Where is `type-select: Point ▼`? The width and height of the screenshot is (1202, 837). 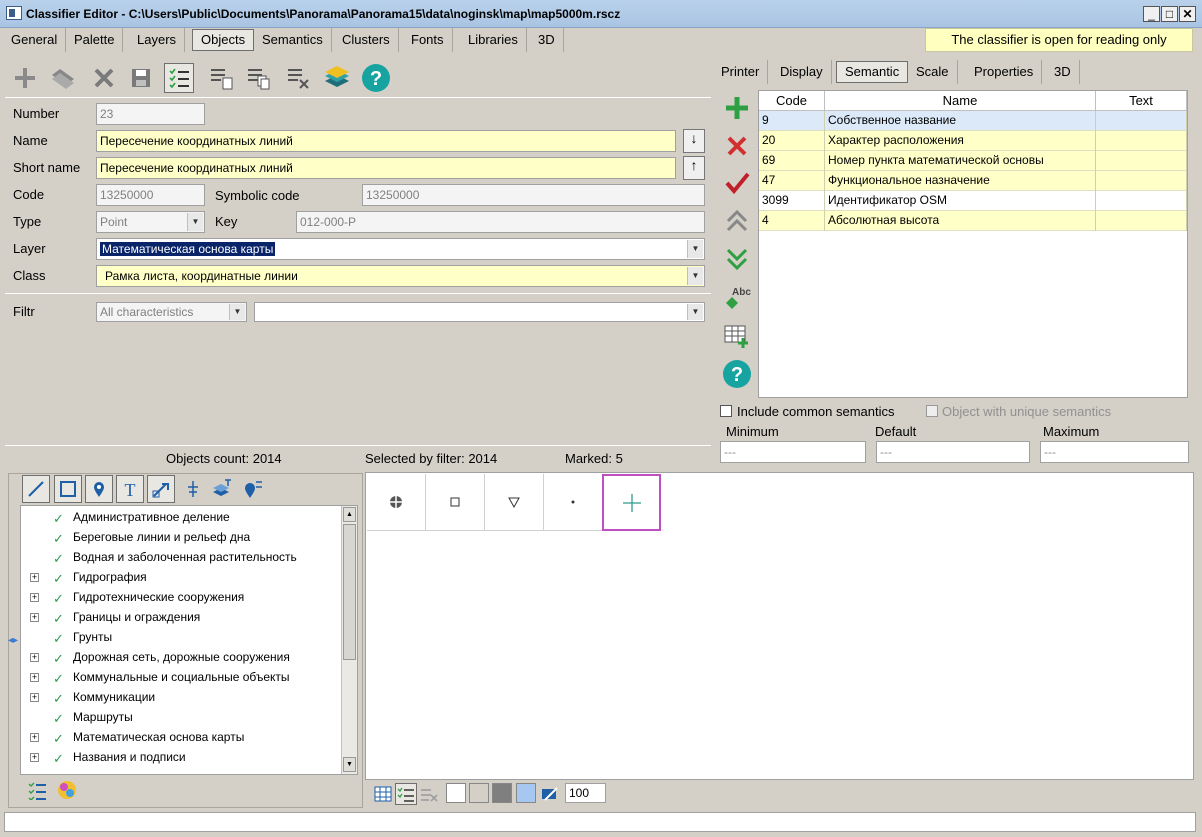
type-select: Point ▼ is located at coordinates (150, 222).